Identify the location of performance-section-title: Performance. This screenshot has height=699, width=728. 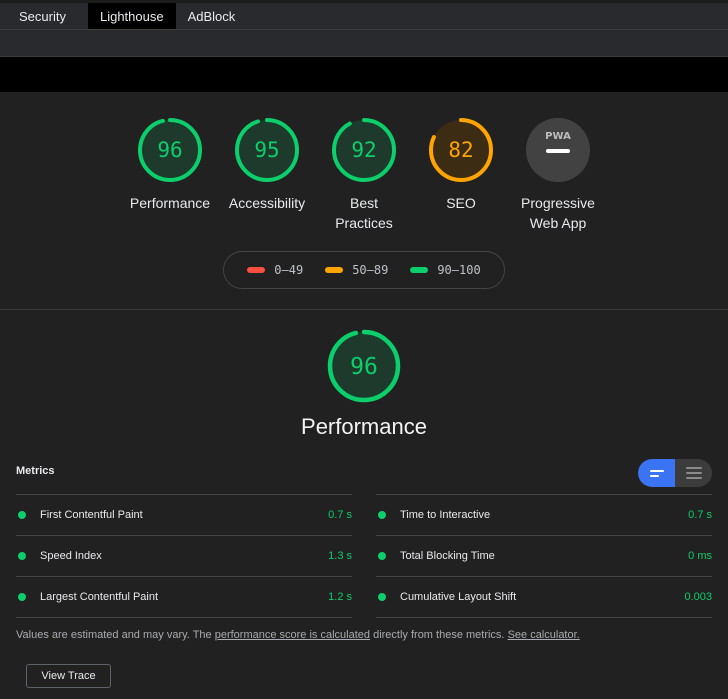
(364, 426).